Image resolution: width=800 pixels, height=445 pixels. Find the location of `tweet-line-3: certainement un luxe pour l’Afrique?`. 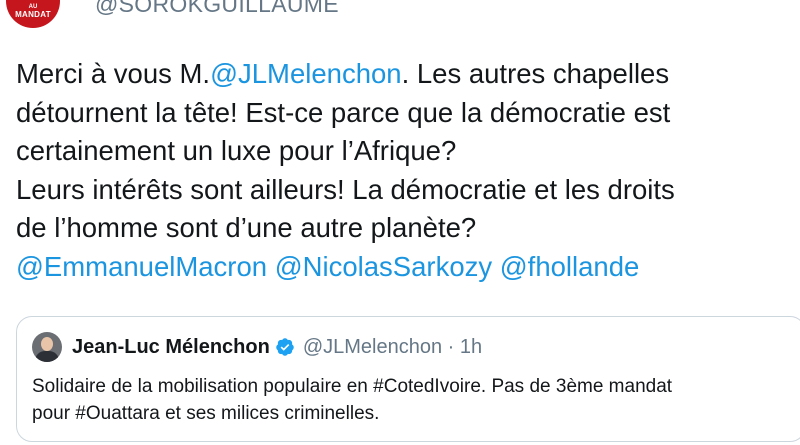

tweet-line-3: certainement un luxe pour l’Afrique? is located at coordinates (236, 150).